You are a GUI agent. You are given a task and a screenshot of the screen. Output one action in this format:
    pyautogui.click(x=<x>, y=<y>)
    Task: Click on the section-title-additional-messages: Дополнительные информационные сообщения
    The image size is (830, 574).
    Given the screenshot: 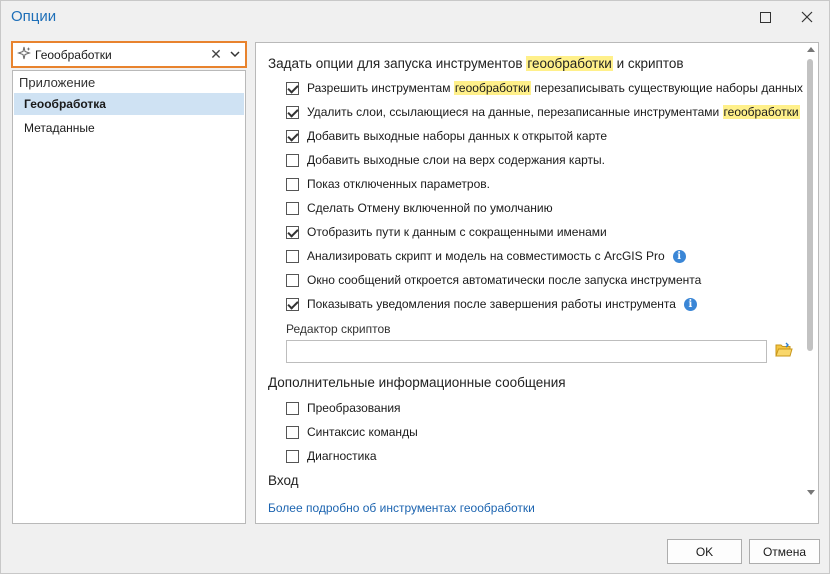 What is the action you would take?
    pyautogui.click(x=417, y=382)
    